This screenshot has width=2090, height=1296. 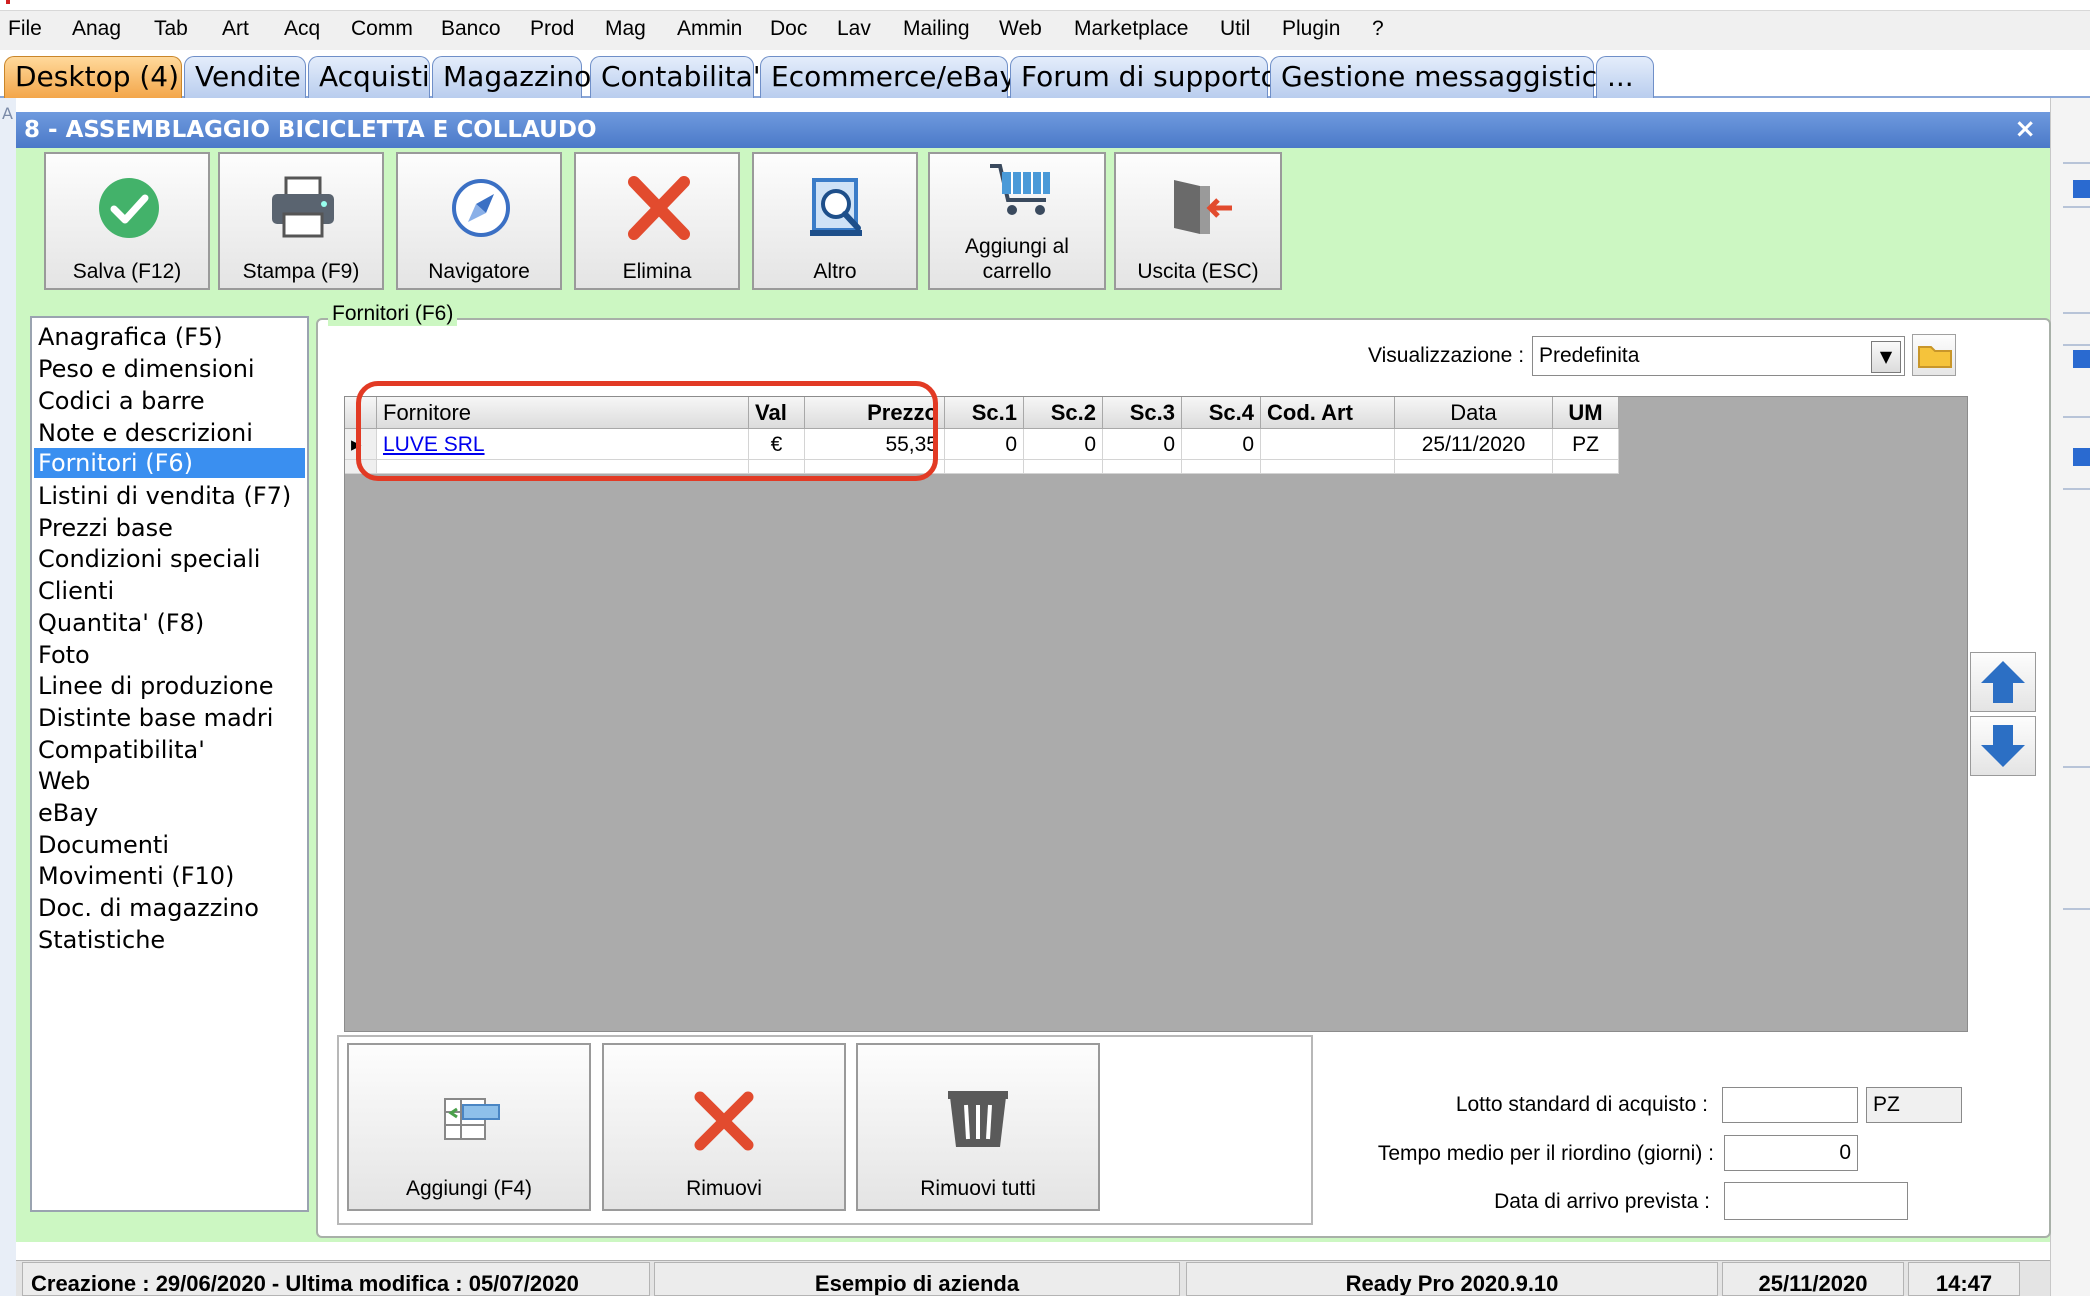 What do you see at coordinates (1934, 355) in the screenshot?
I see `folder-button` at bounding box center [1934, 355].